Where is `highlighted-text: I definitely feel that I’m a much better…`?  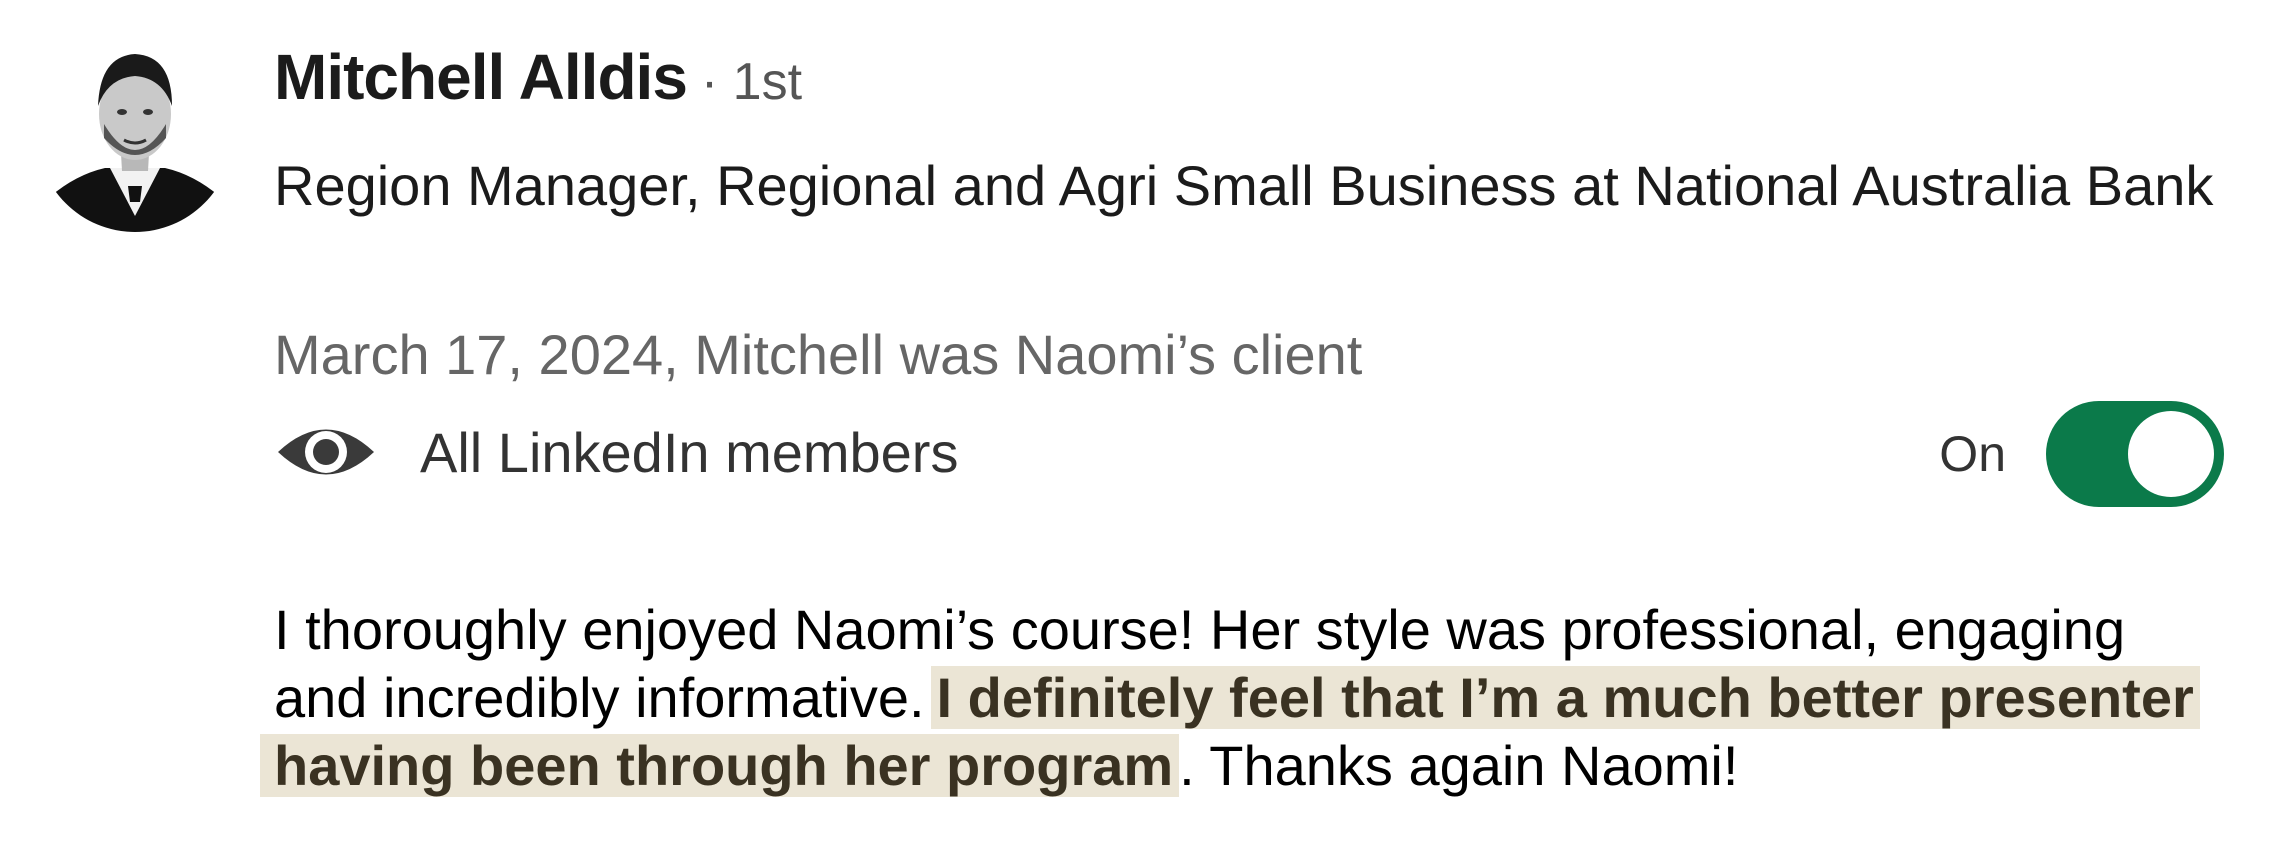
highlighted-text: I definitely feel that I’m a much better… is located at coordinates (1565, 697).